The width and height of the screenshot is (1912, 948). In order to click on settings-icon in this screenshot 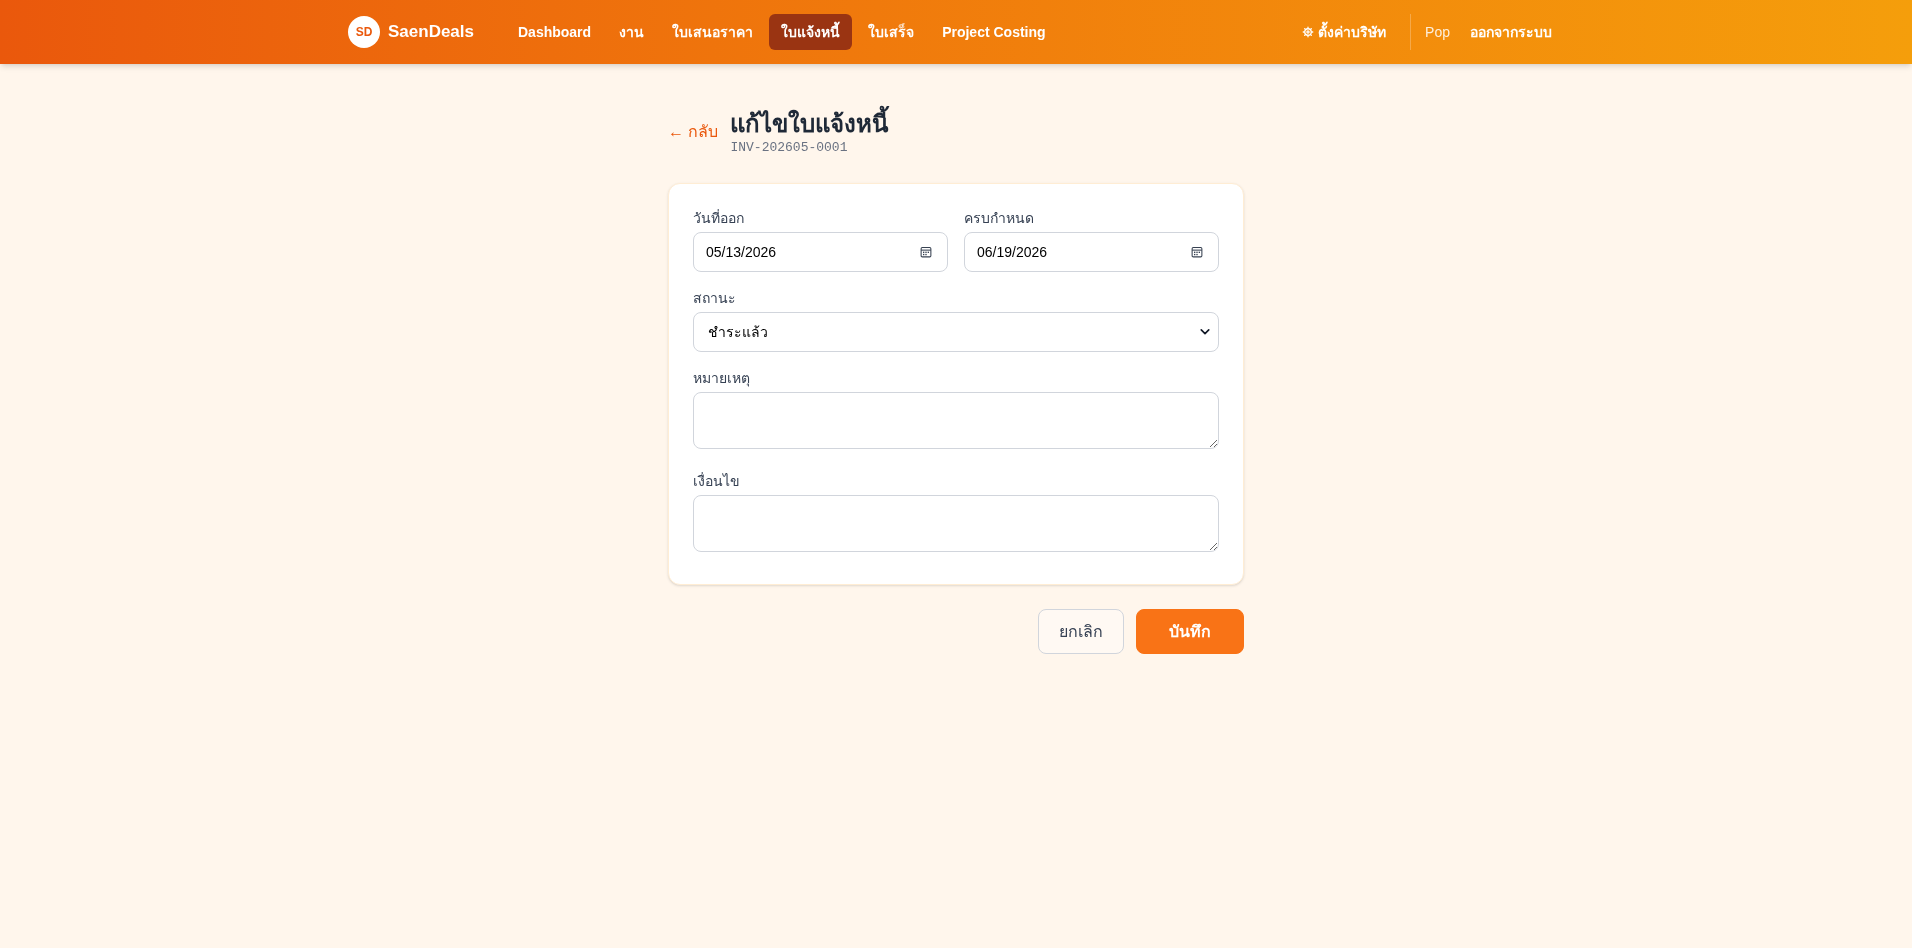, I will do `click(1308, 32)`.